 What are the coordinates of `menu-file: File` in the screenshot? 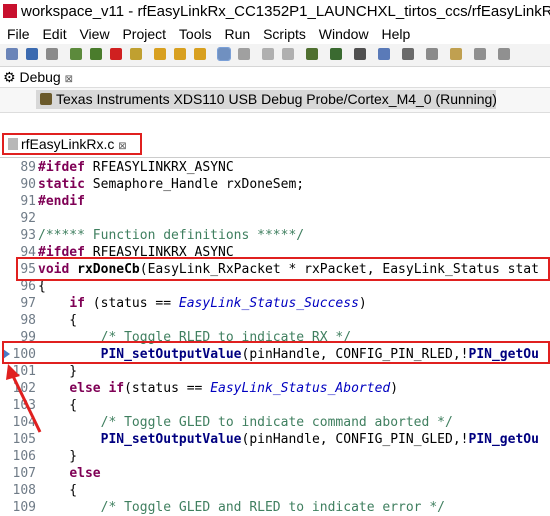 It's located at (18, 34).